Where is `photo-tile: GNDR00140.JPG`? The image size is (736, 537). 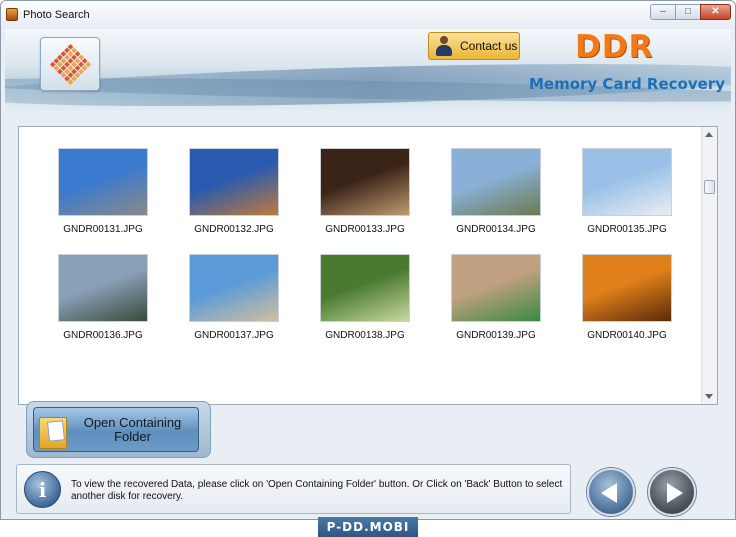
photo-tile: GNDR00140.JPG is located at coordinates (621, 299).